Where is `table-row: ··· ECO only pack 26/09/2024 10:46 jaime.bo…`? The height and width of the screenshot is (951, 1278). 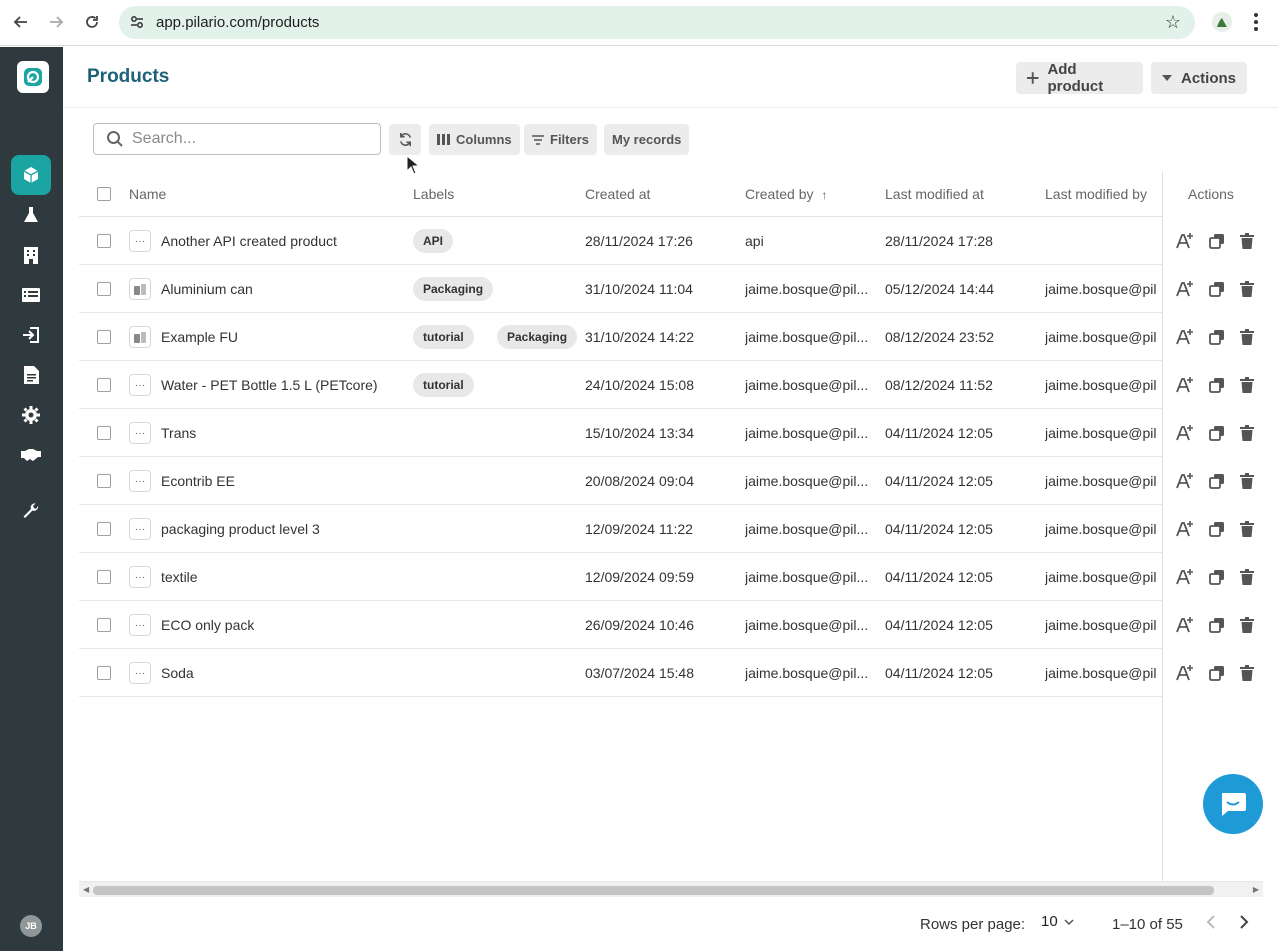 table-row: ··· ECO only pack 26/09/2024 10:46 jaime.bo… is located at coordinates (671, 625).